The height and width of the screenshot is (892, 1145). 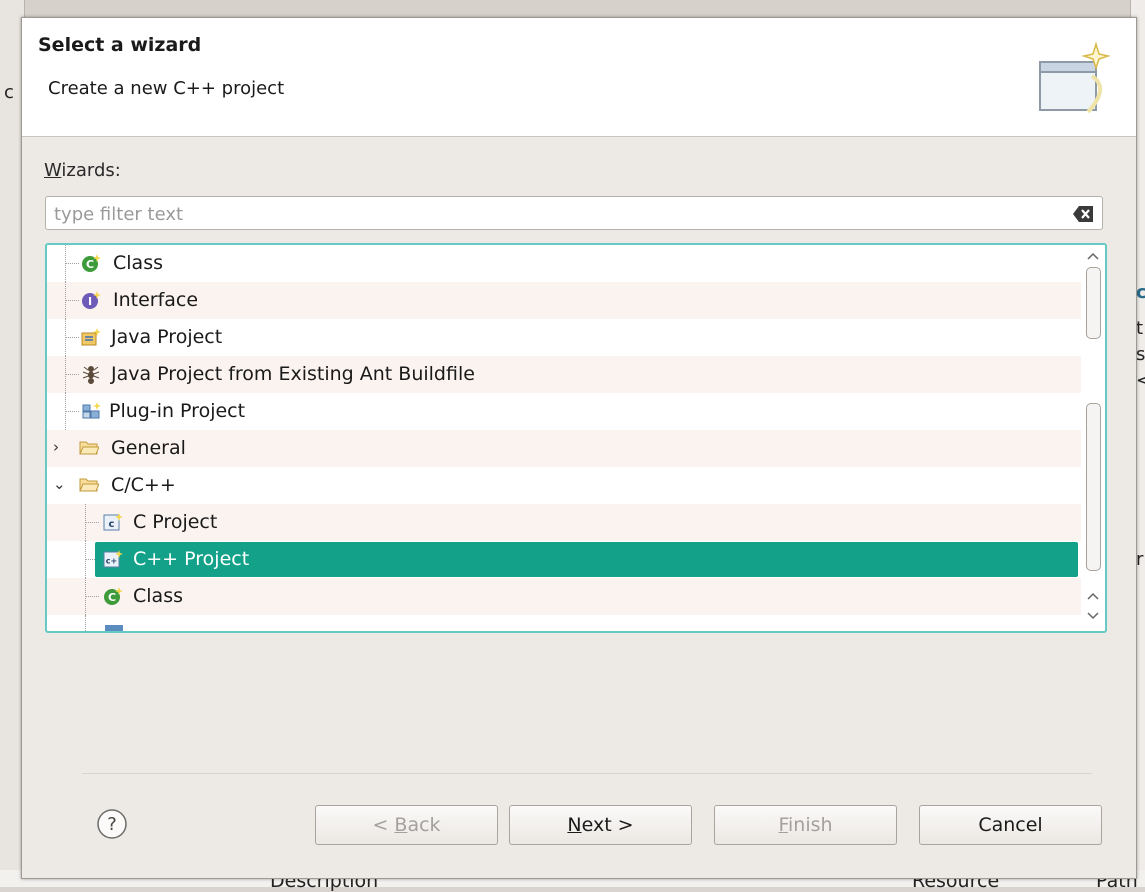 What do you see at coordinates (120, 45) in the screenshot?
I see `page-title: Select a wizard` at bounding box center [120, 45].